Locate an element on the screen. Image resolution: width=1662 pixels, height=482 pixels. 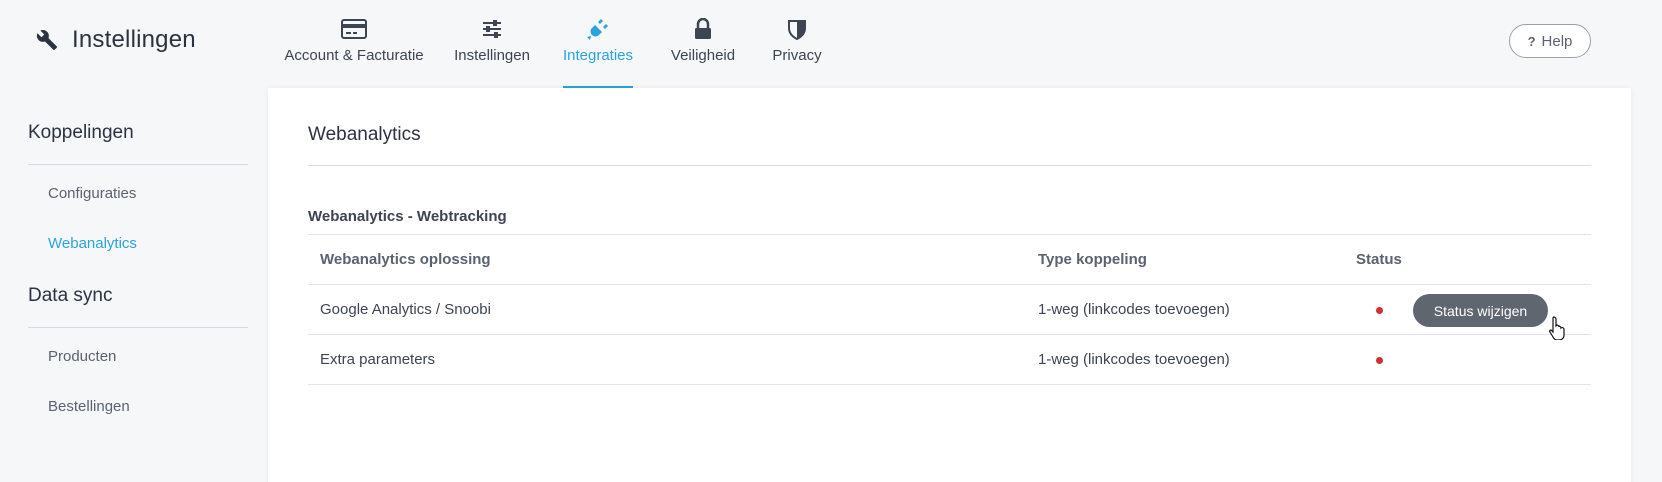
question-icon: ? is located at coordinates (1531, 41).